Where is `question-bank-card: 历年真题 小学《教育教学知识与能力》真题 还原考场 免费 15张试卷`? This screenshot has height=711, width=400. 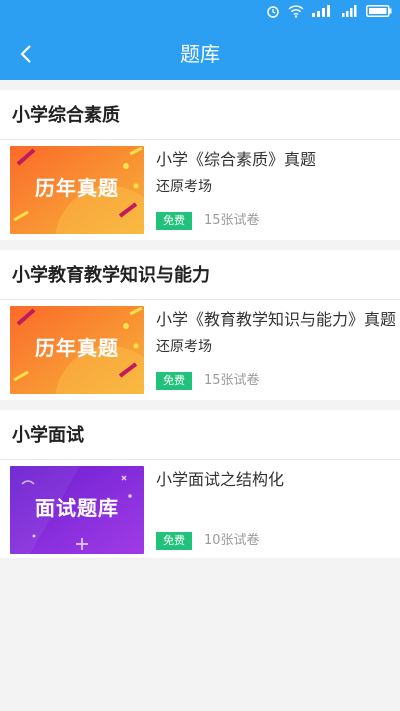 question-bank-card: 历年真题 小学《教育教学知识与能力》真题 还原考场 免费 15张试卷 is located at coordinates (200, 350).